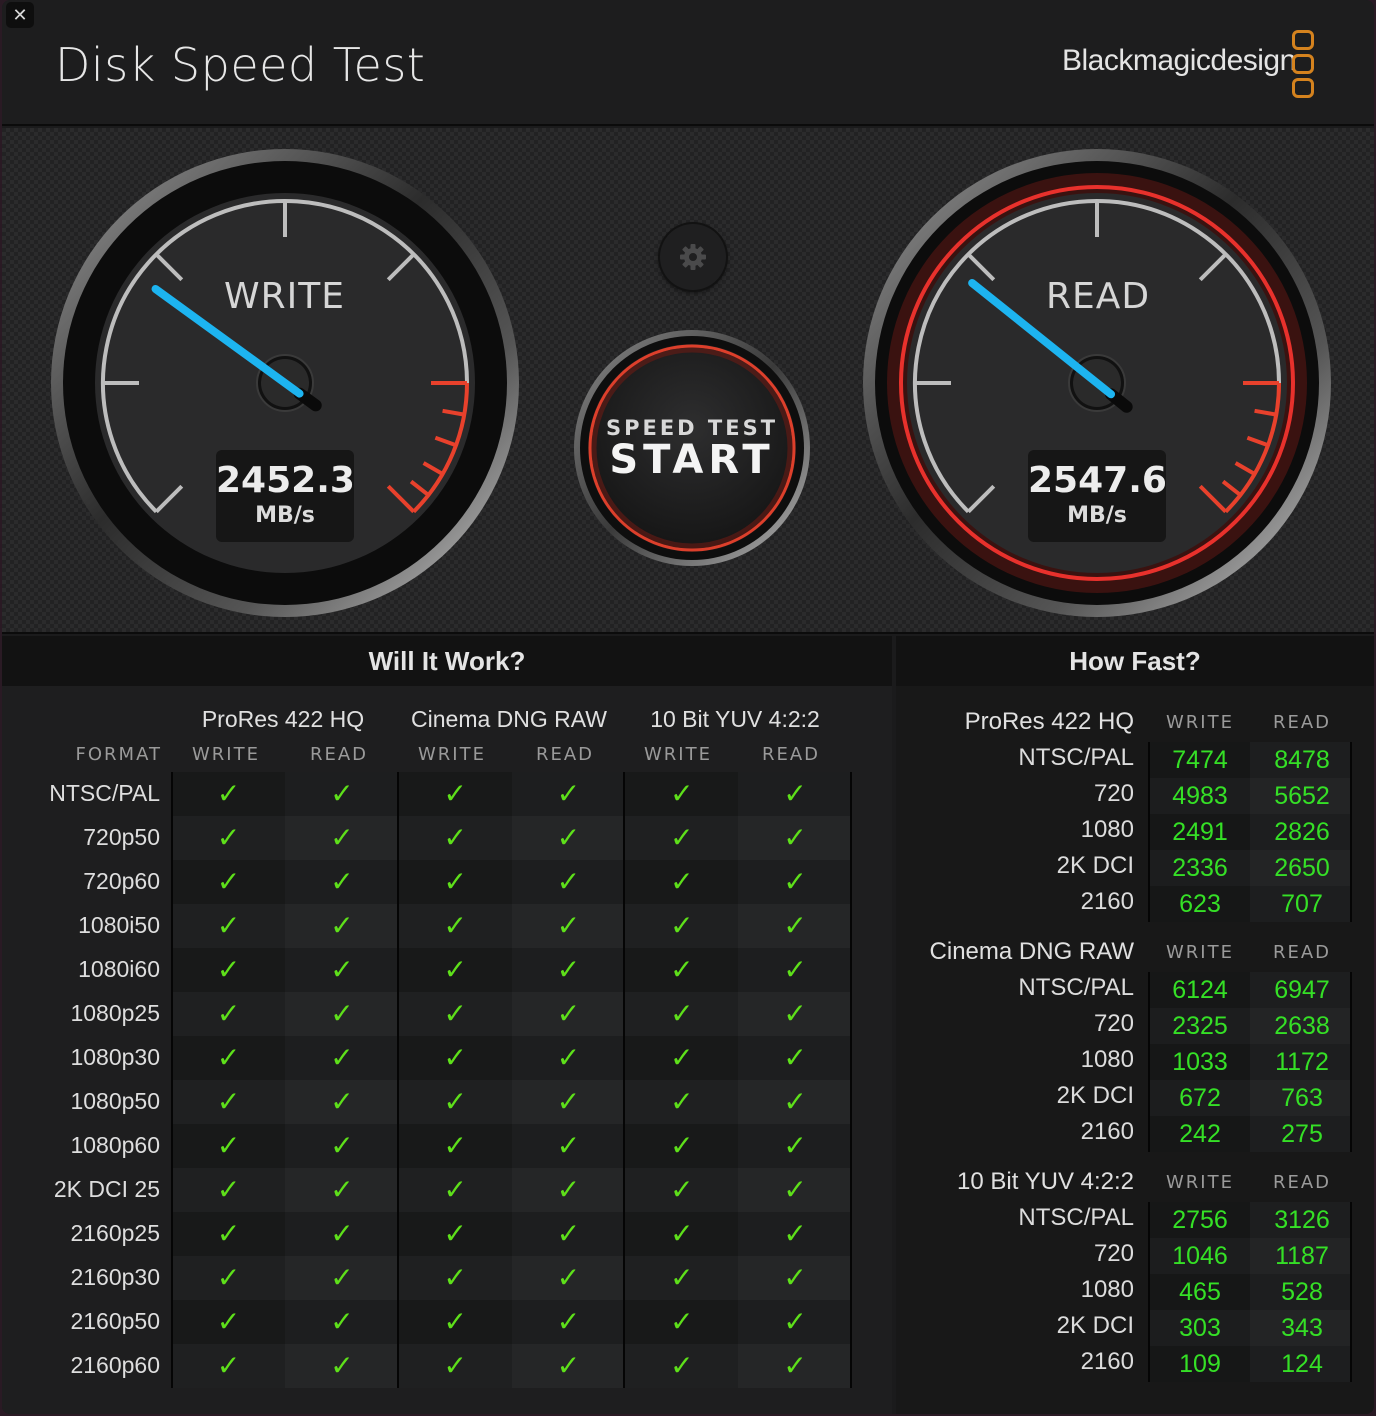 This screenshot has width=1376, height=1416. Describe the element at coordinates (1135, 904) in the screenshot. I see `how-fast-row: 2160 623 707` at that location.